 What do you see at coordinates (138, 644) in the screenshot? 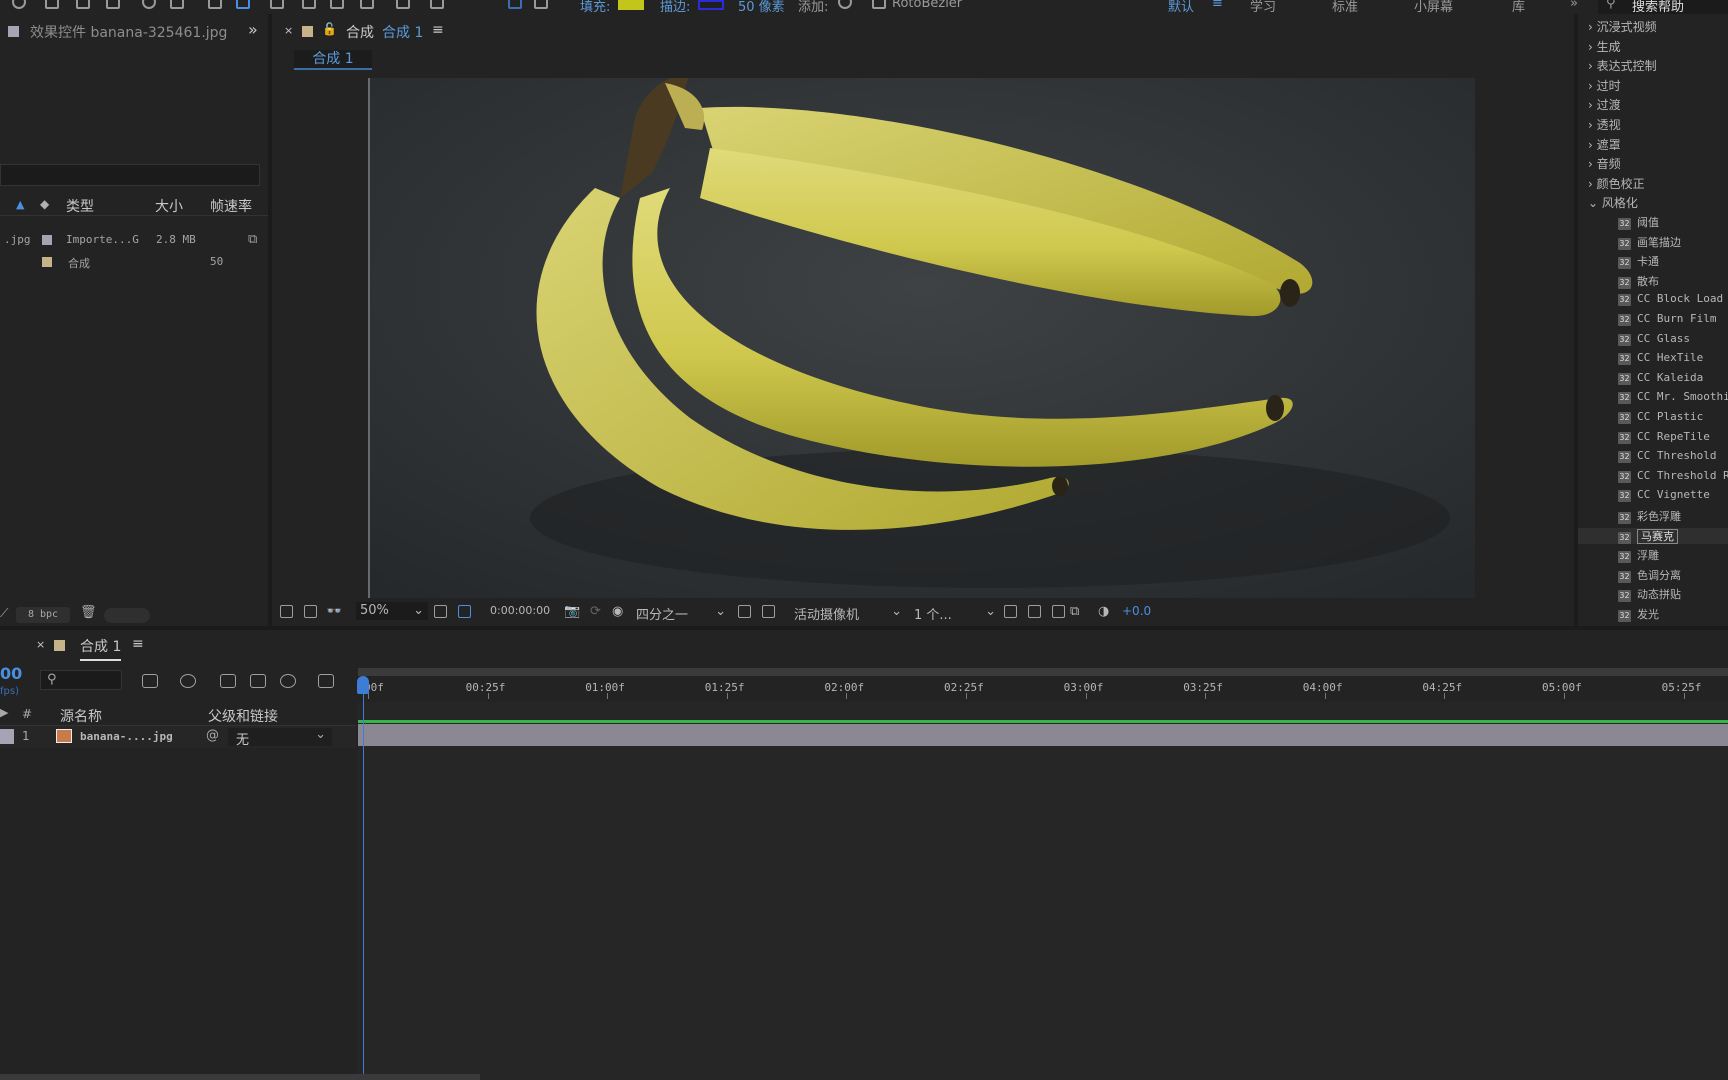
I see `tab-menu-icon: ≡` at bounding box center [138, 644].